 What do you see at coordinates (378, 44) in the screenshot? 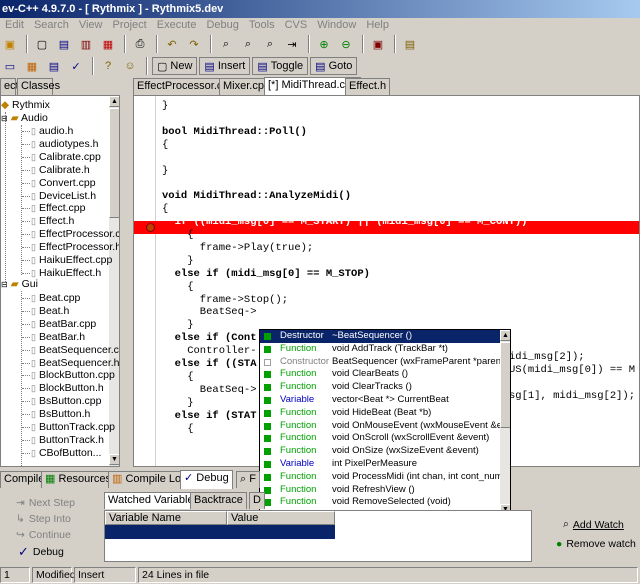
I see `compile-icon: ▣` at bounding box center [378, 44].